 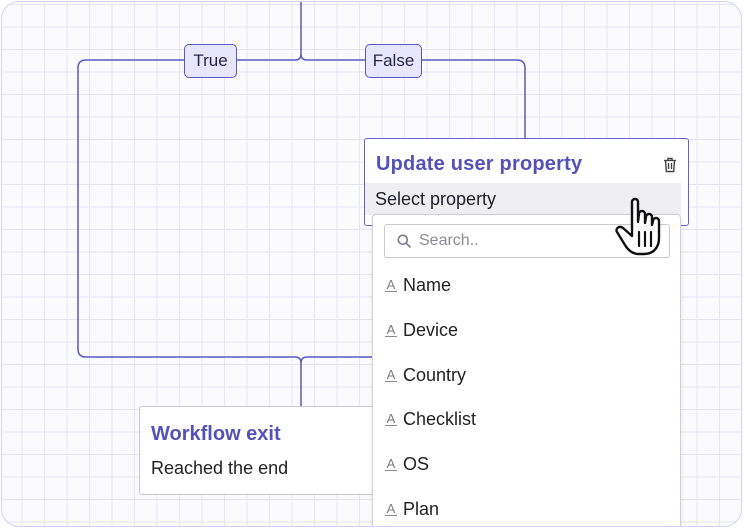 What do you see at coordinates (440, 418) in the screenshot?
I see `option-label: Checklist` at bounding box center [440, 418].